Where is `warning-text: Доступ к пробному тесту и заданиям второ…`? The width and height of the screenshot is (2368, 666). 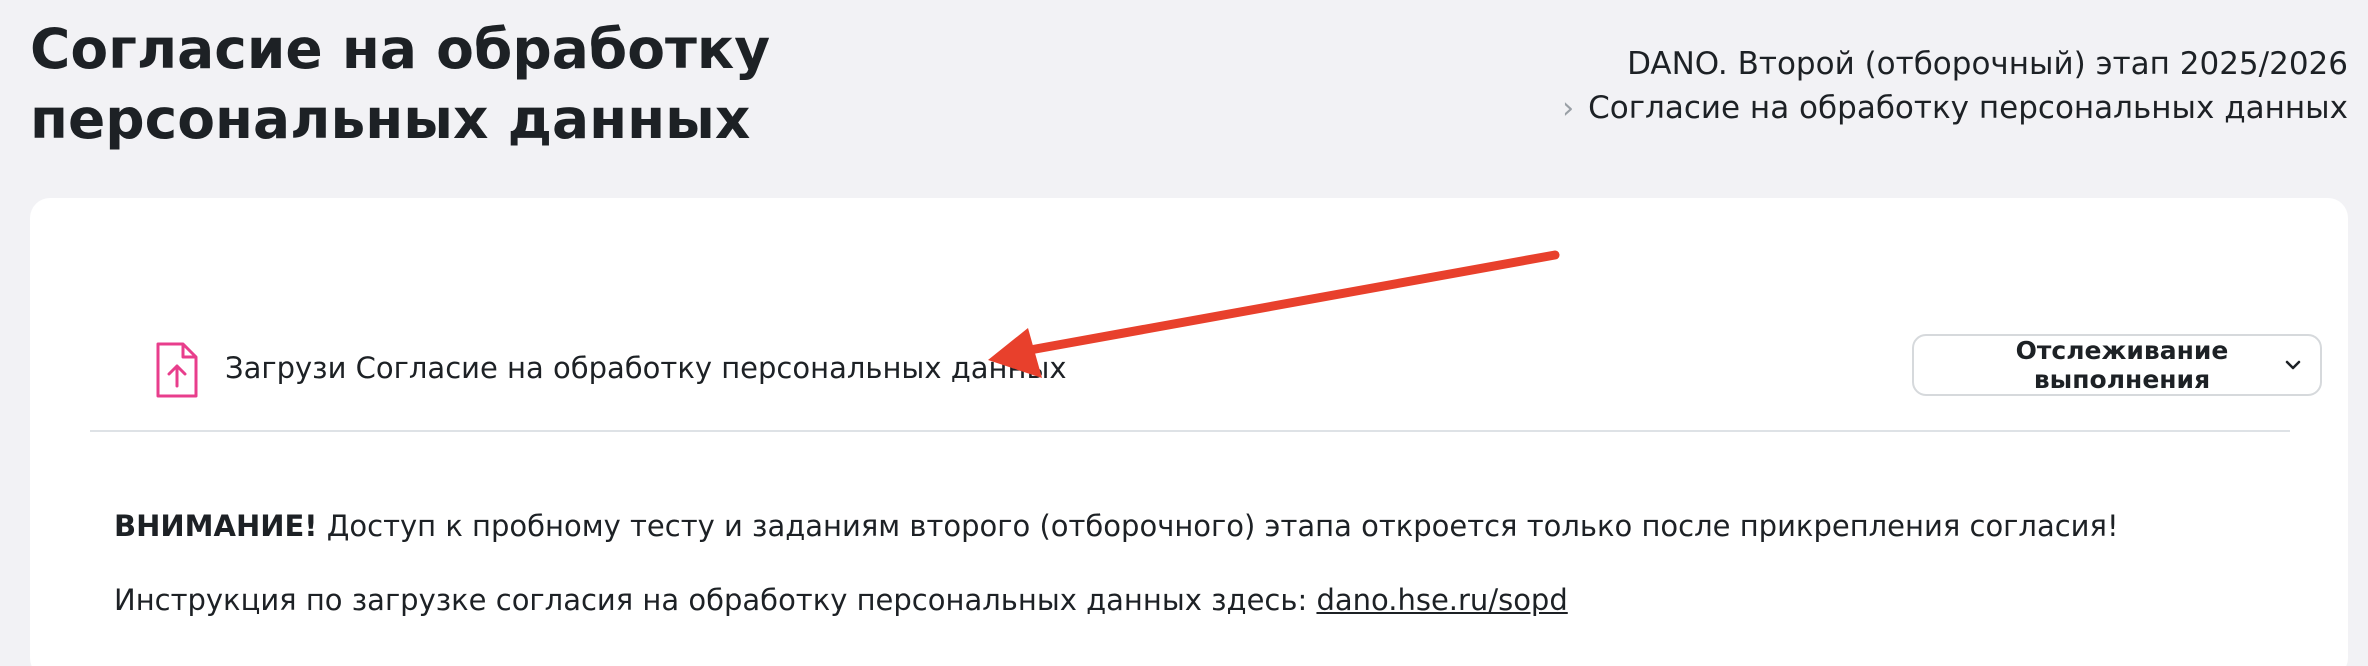
warning-text: Доступ к пробному тесту и заданиям второ… is located at coordinates (1218, 526).